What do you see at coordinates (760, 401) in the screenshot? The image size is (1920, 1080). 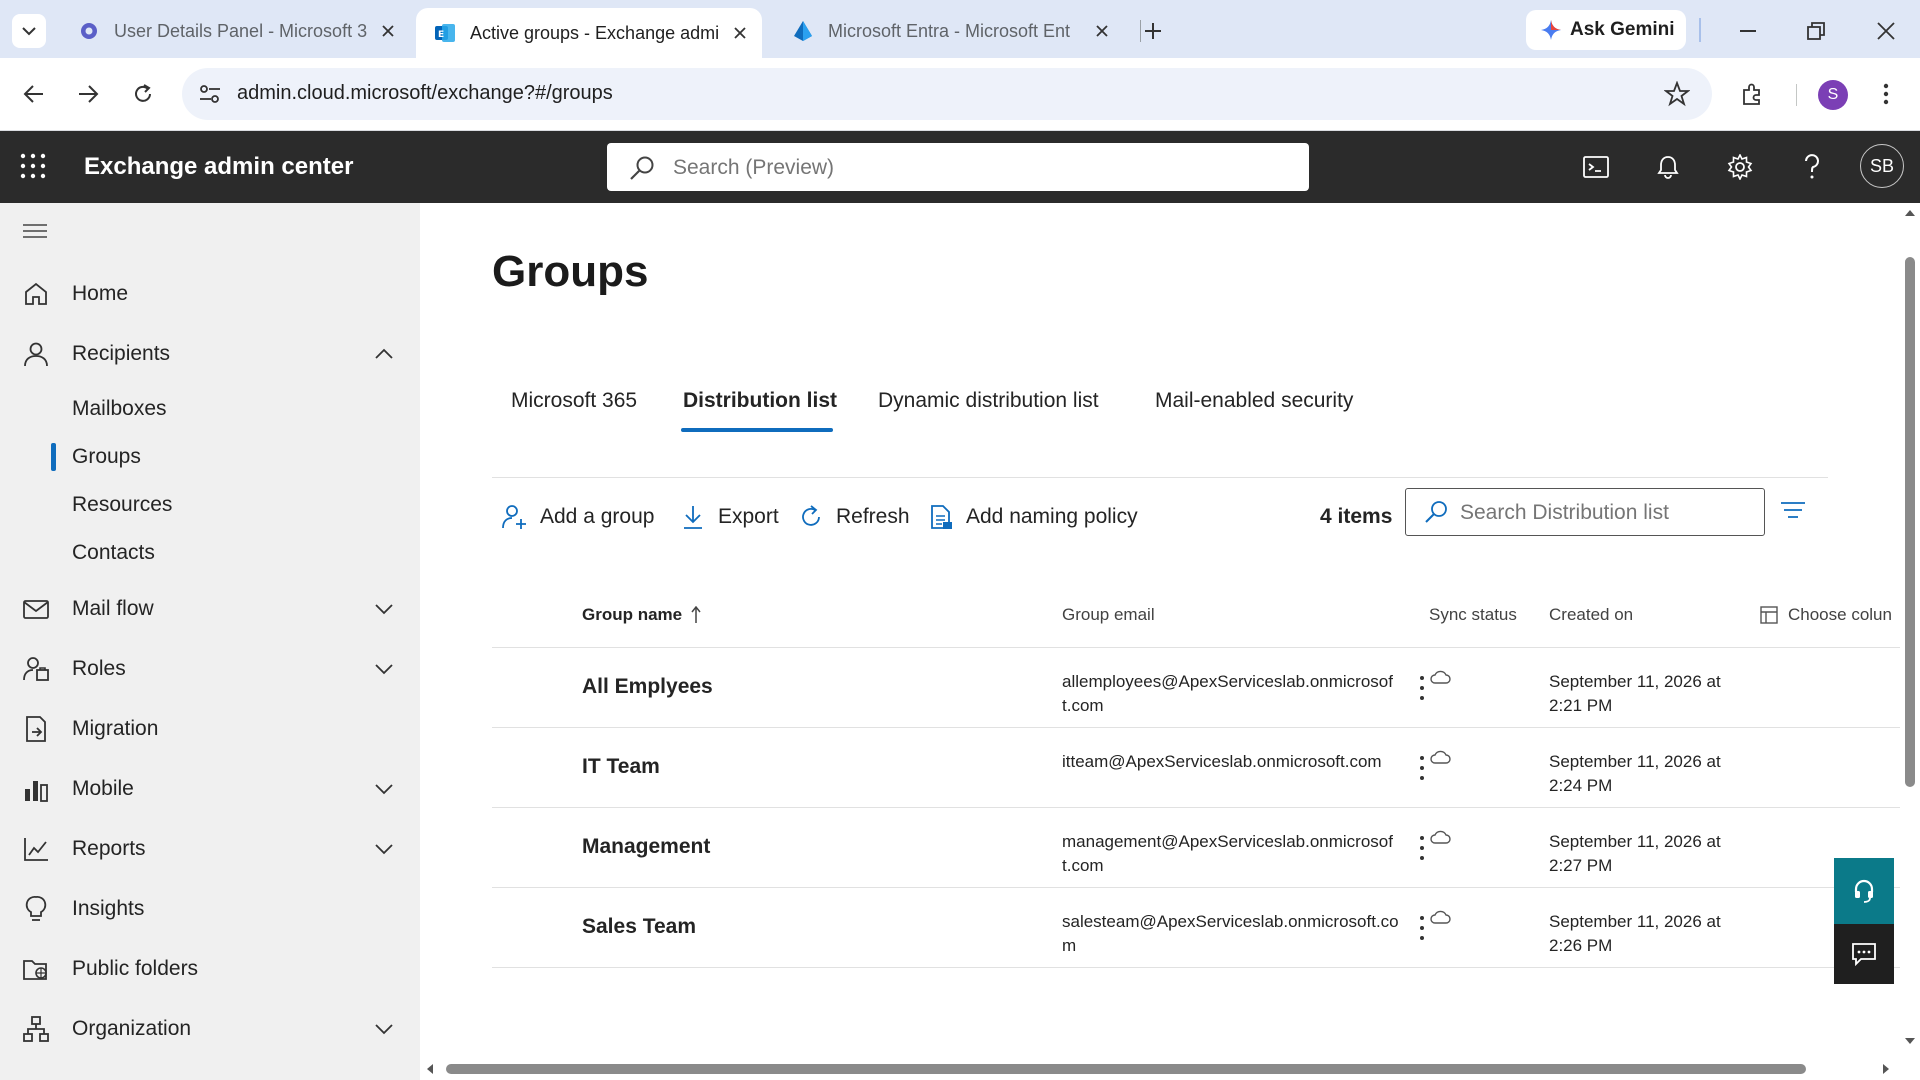 I see `tab-distribution-list: Distribution list` at bounding box center [760, 401].